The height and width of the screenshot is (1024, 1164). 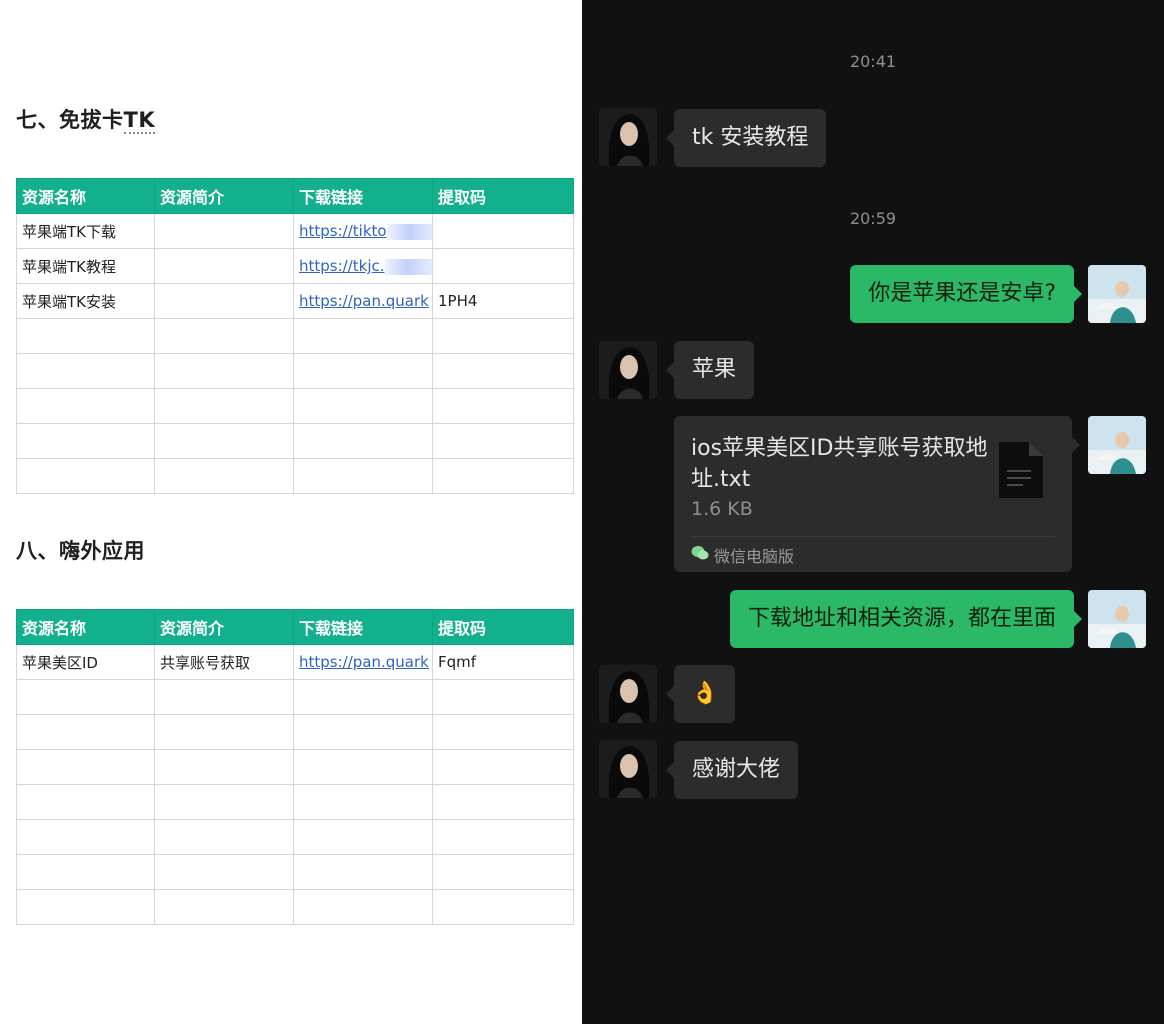 I want to click on table-row: 苹果美区ID 共享账号获取 https://pan.quark Fqmf, so click(x=295, y=662).